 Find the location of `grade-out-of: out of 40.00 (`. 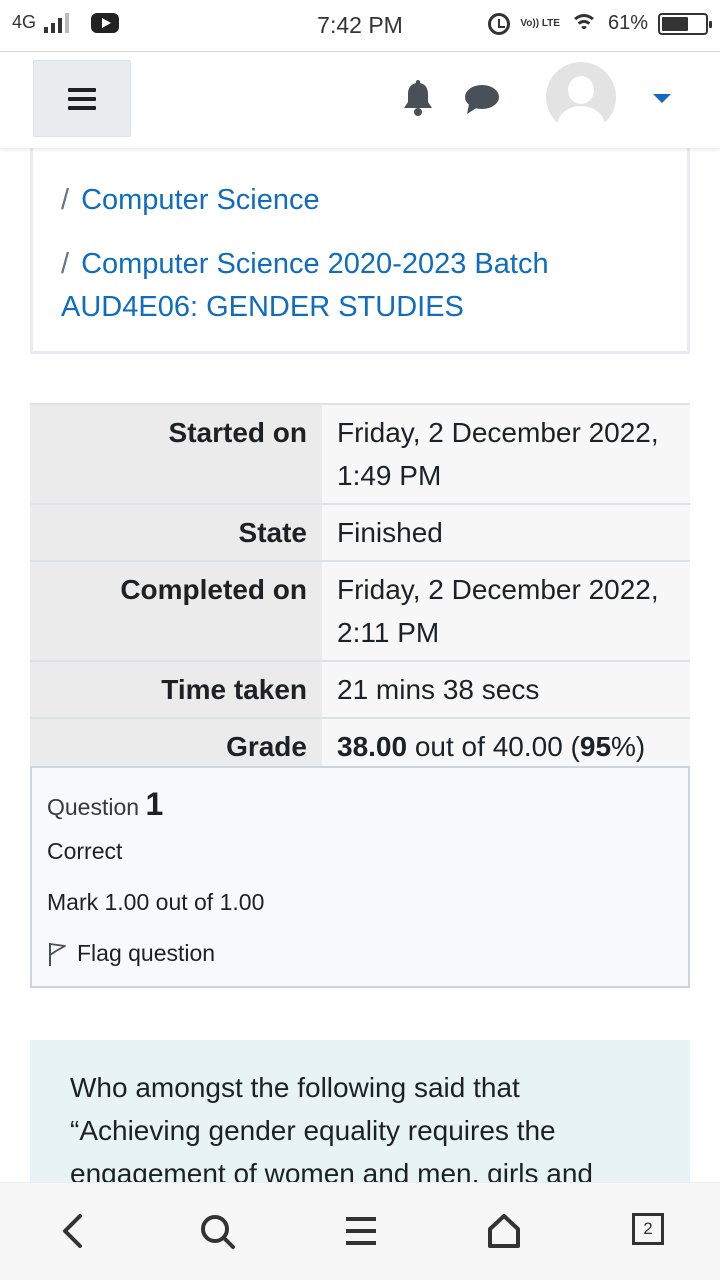

grade-out-of: out of 40.00 ( is located at coordinates (493, 746).